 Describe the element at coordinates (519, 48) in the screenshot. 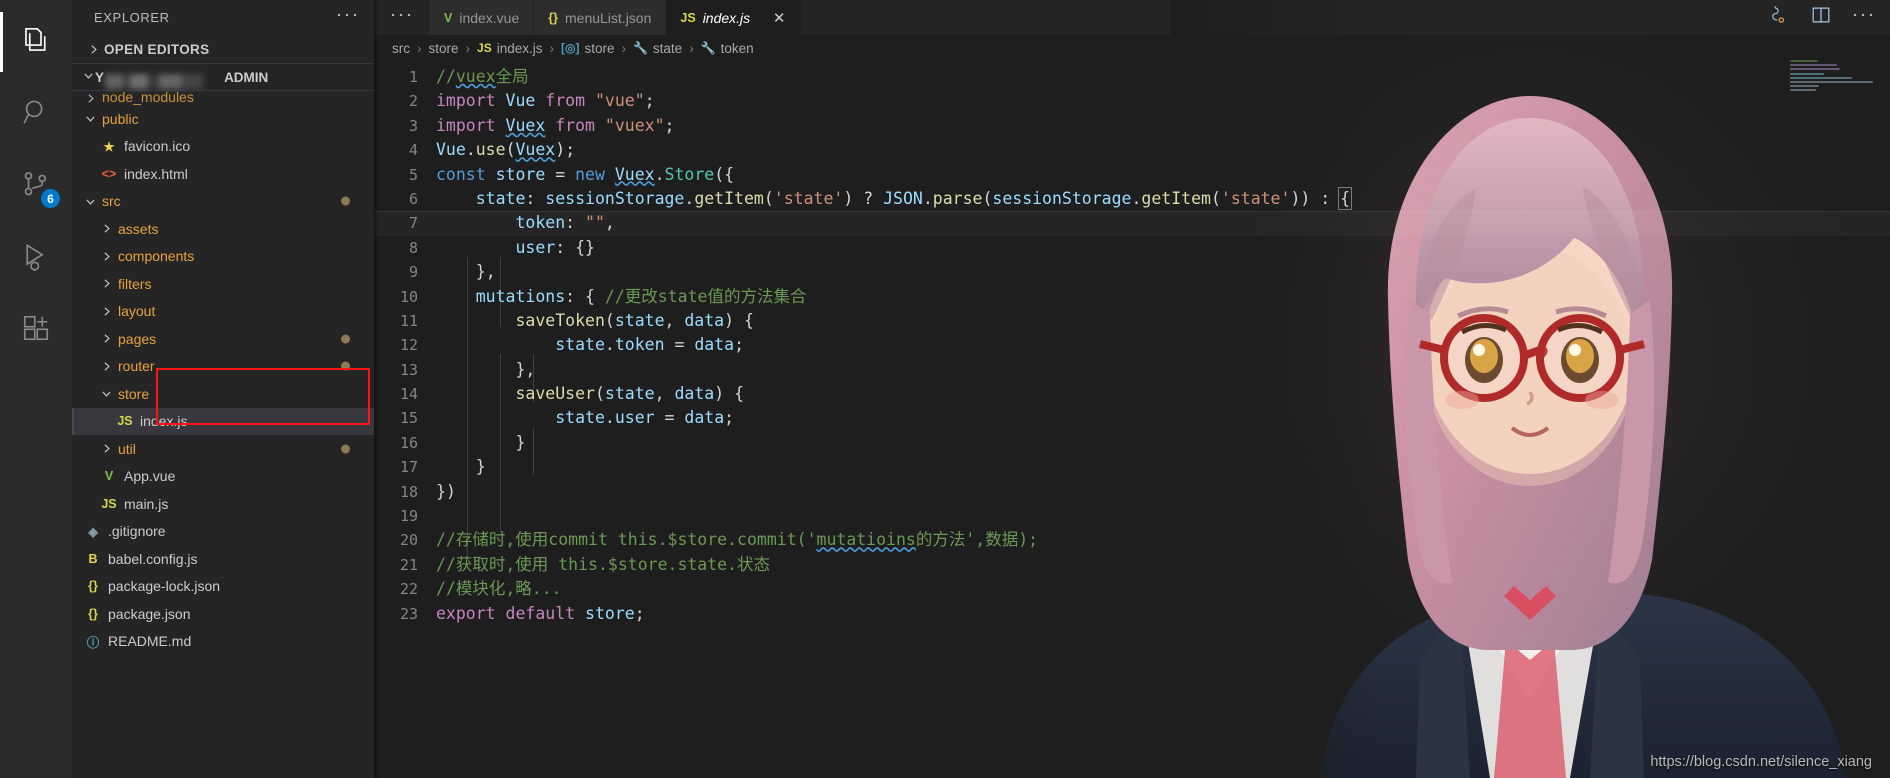

I see `breadcrumb-label: index.js` at that location.